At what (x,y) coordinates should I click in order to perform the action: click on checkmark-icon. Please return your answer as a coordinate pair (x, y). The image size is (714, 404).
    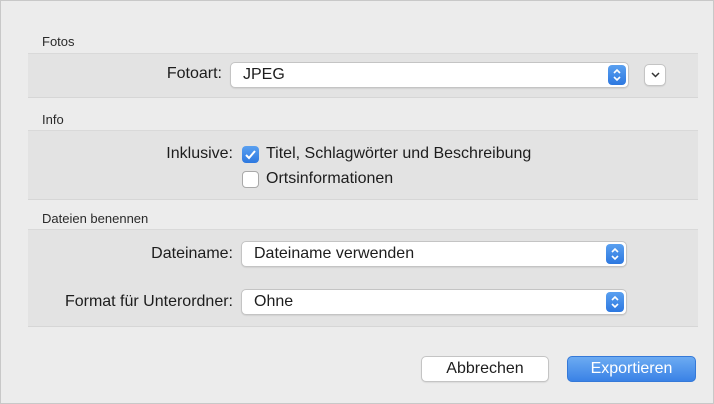
    Looking at the image, I should click on (250, 155).